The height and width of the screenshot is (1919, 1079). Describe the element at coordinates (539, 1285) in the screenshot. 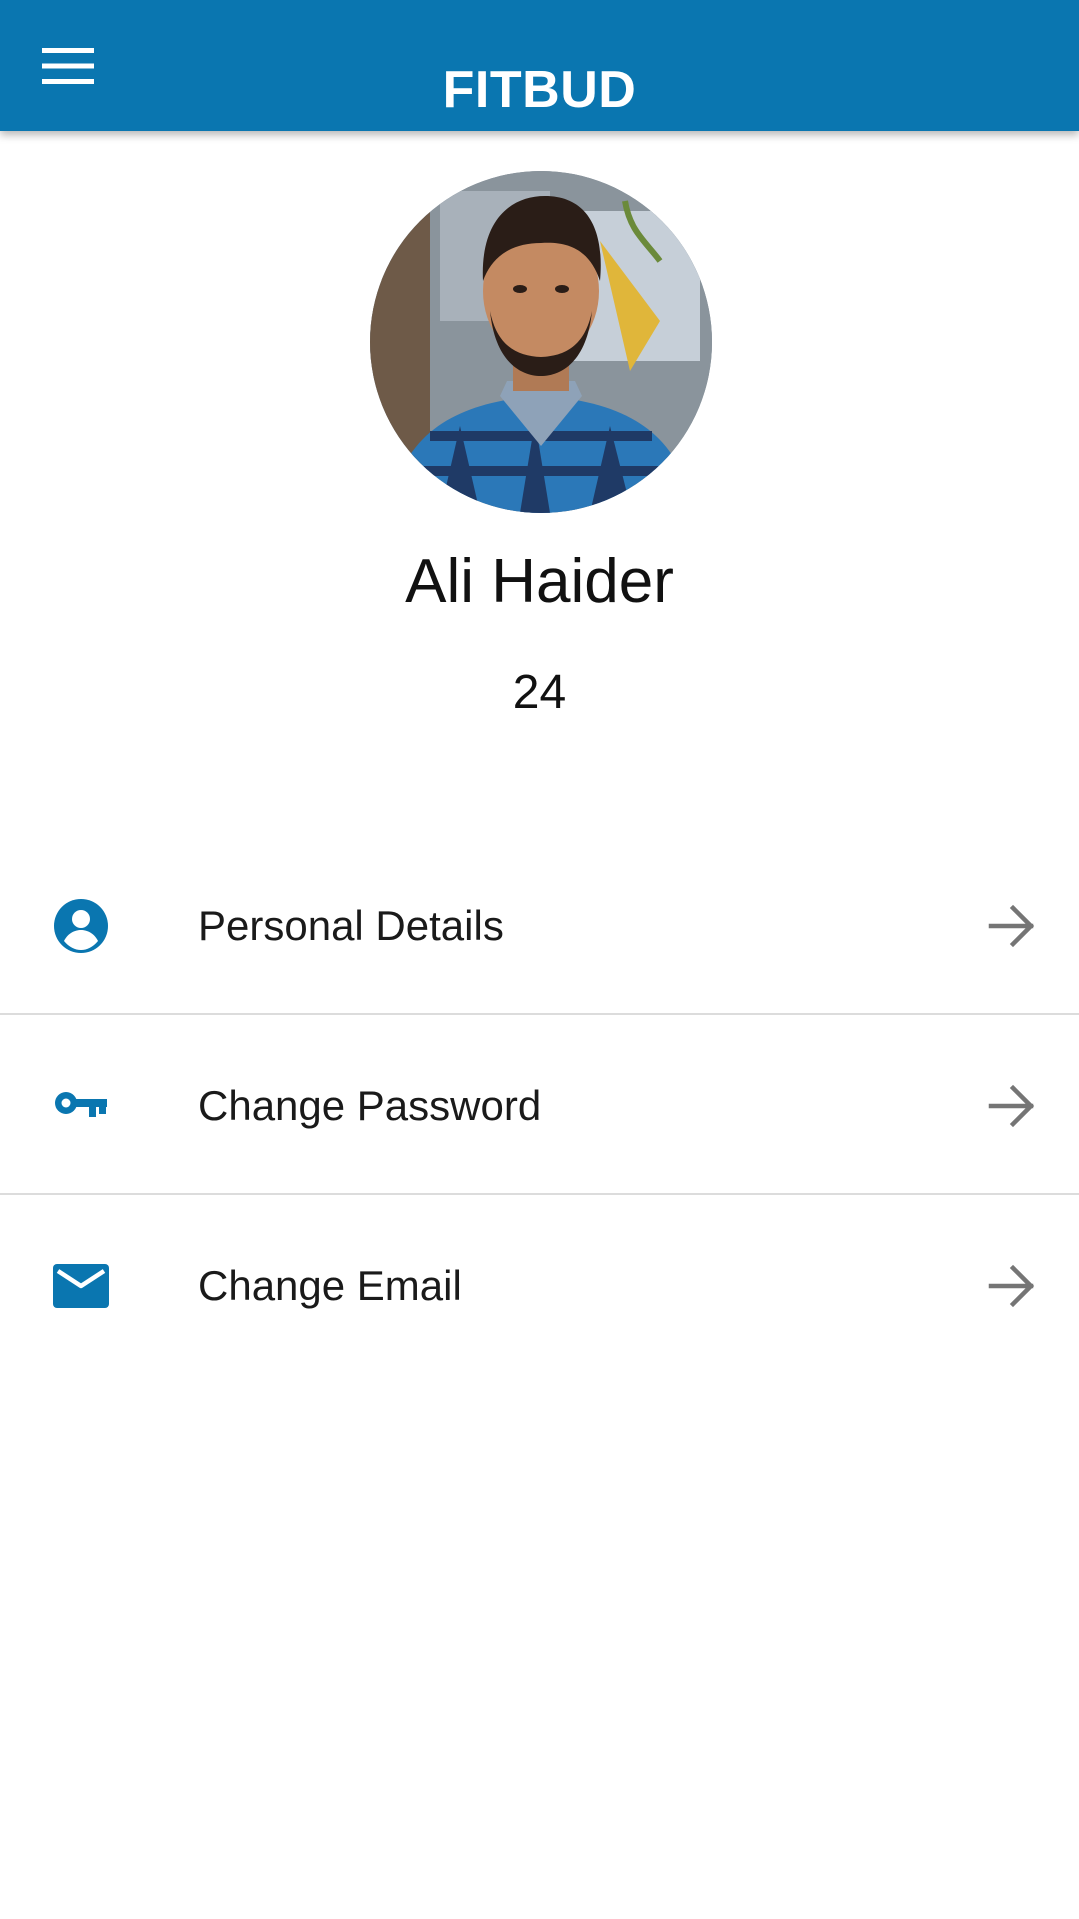

I see `menu-item-change-email: Change Email` at that location.